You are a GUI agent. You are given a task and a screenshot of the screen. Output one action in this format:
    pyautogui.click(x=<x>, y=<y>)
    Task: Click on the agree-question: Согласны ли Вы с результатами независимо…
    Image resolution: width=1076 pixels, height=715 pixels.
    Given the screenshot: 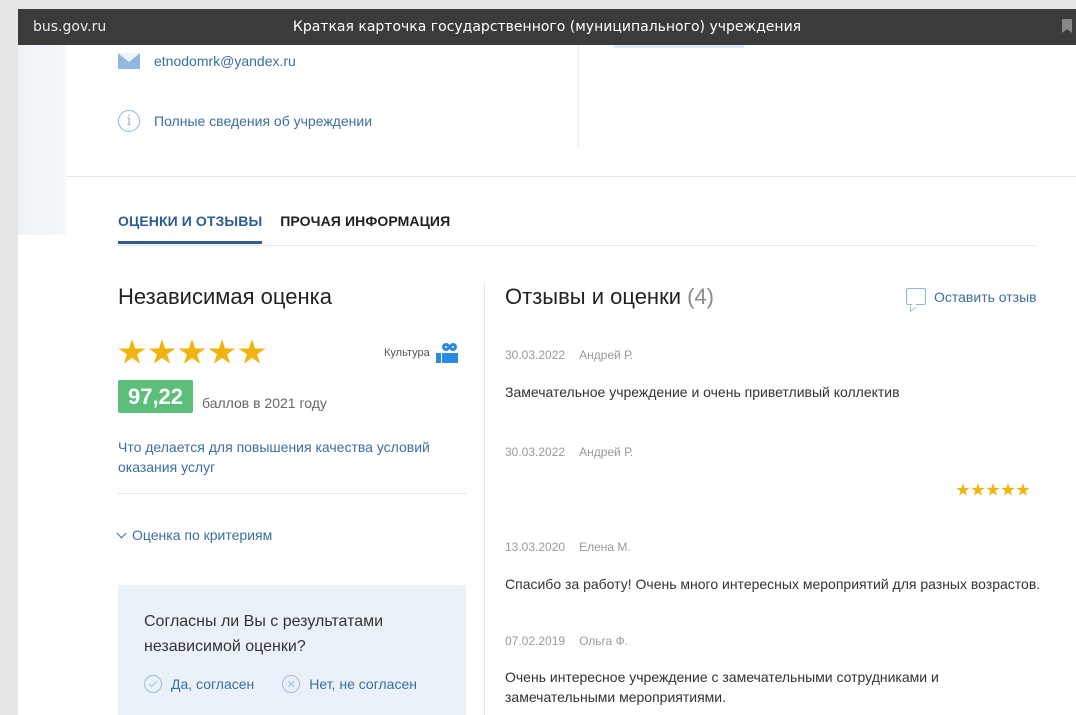 What is the action you would take?
    pyautogui.click(x=264, y=634)
    